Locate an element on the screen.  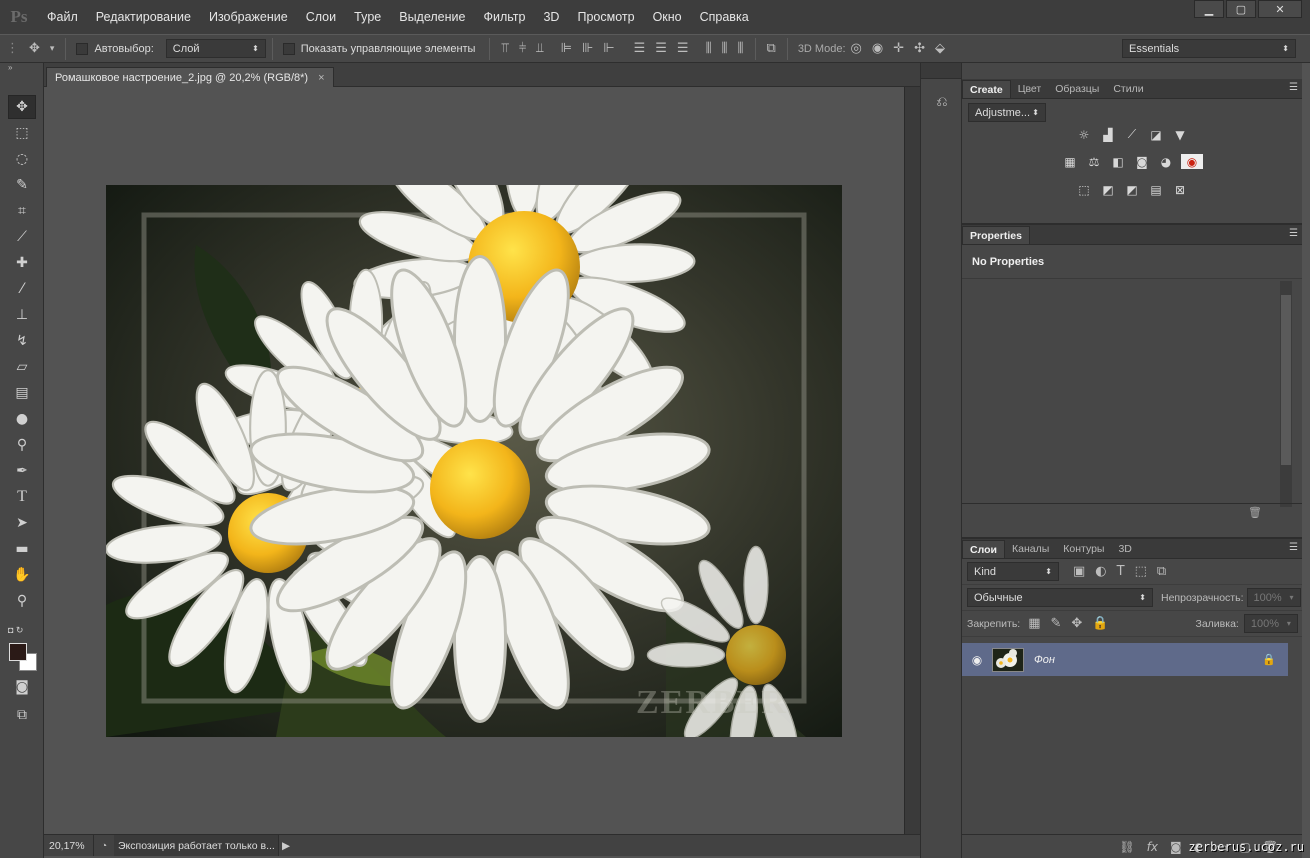
quick-select-tool-icon: ✎ is located at coordinates (22, 185).